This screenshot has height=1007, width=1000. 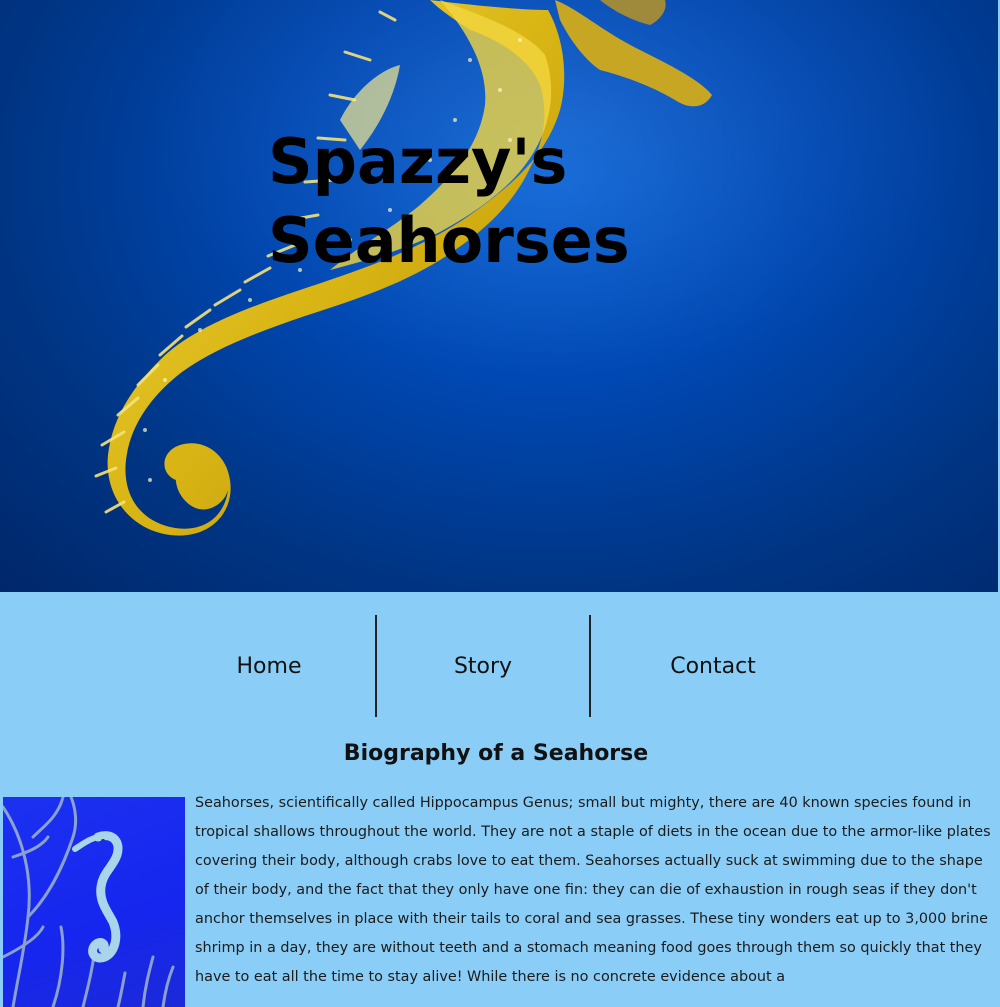 I want to click on seahorse-thumbnail-art, so click(x=89, y=902).